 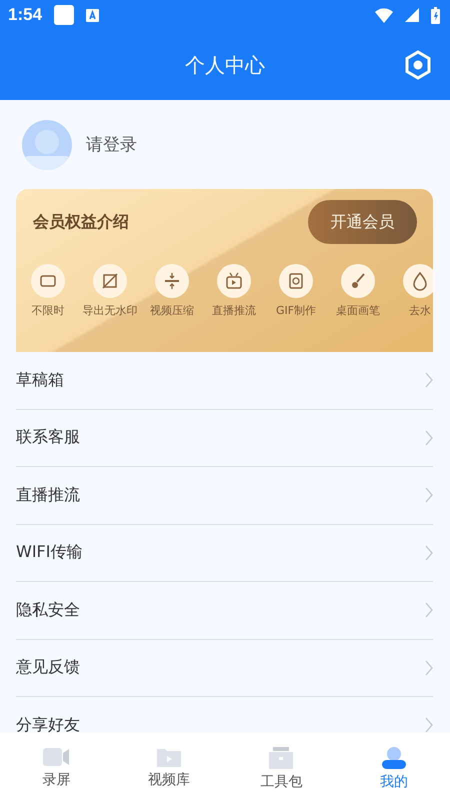 What do you see at coordinates (168, 757) in the screenshot?
I see `folder-icon` at bounding box center [168, 757].